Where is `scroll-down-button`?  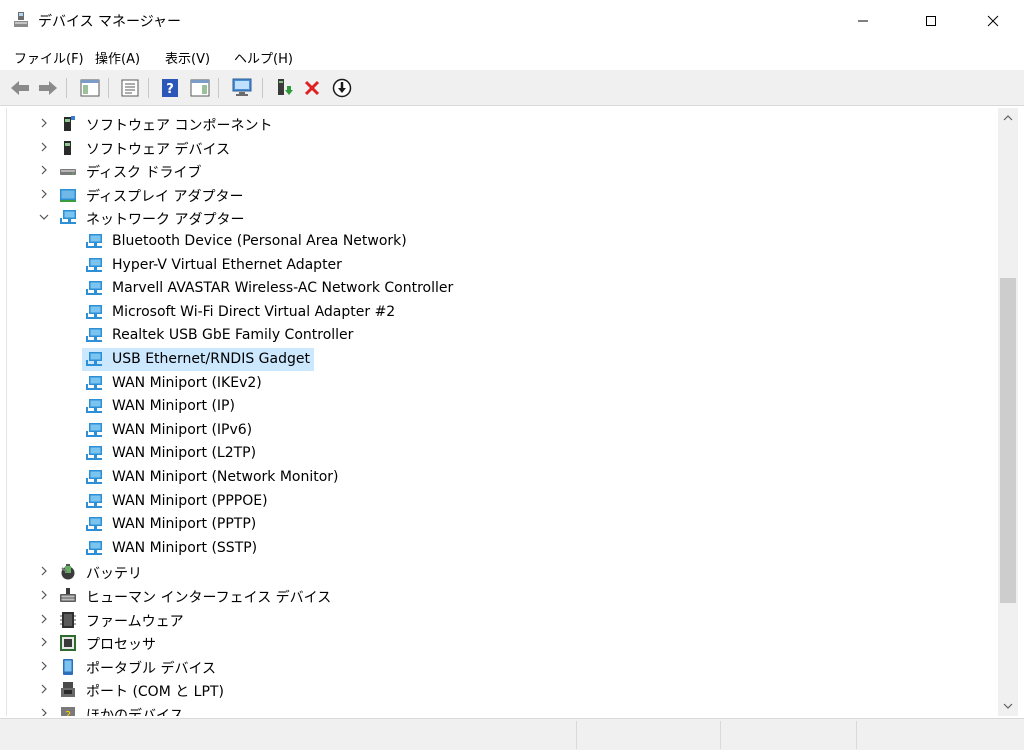 scroll-down-button is located at coordinates (1008, 706).